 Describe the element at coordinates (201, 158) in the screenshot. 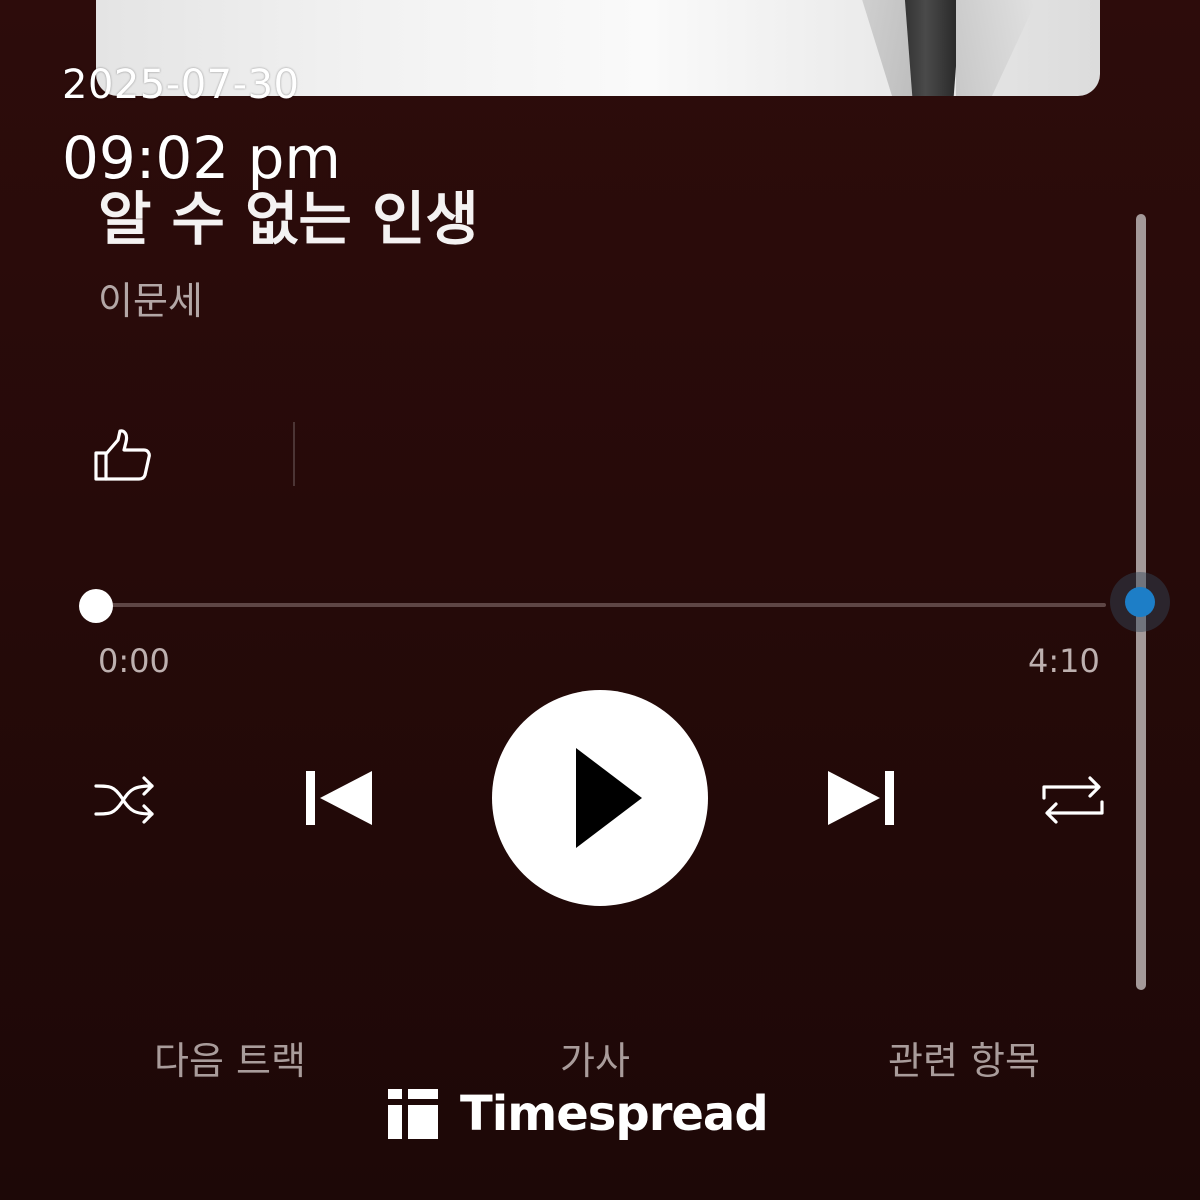

I see `timestamp-time: 09:02 pm` at that location.